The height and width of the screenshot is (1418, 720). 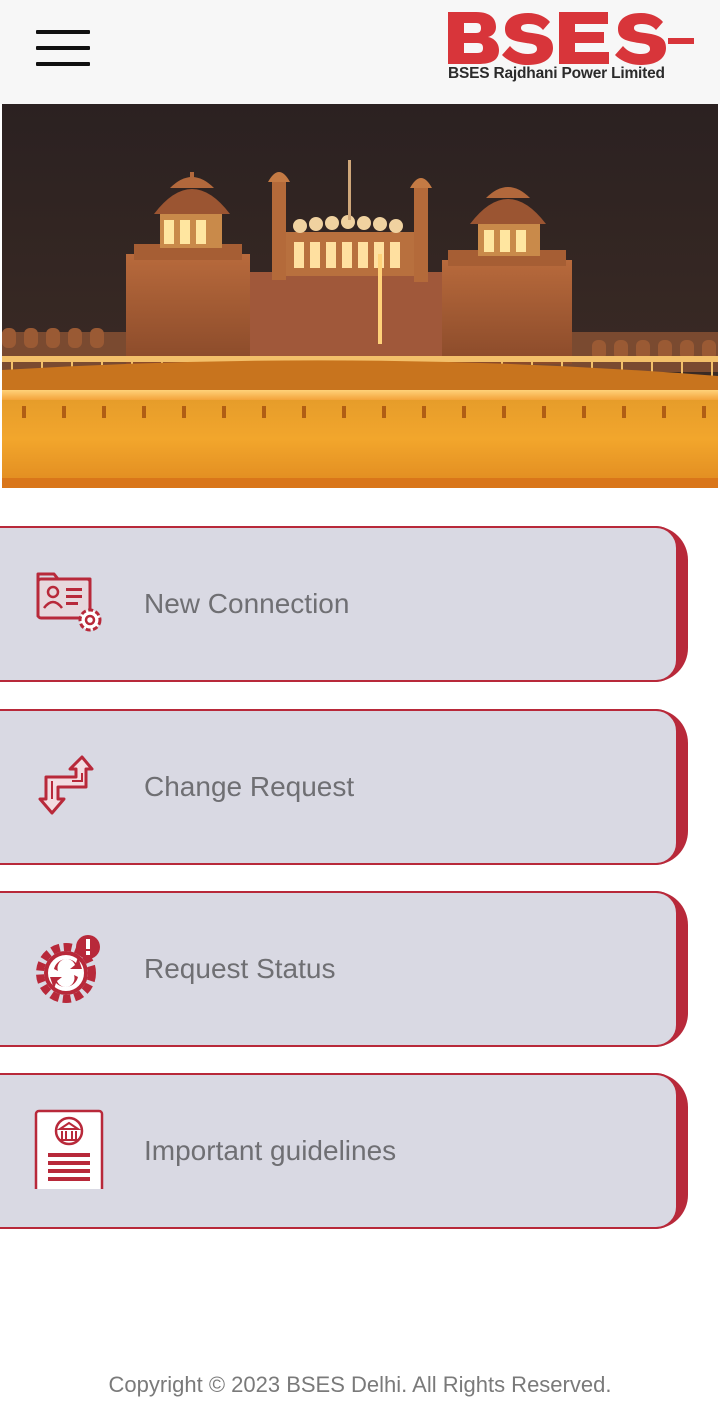 I want to click on request-status-icon, so click(x=70, y=969).